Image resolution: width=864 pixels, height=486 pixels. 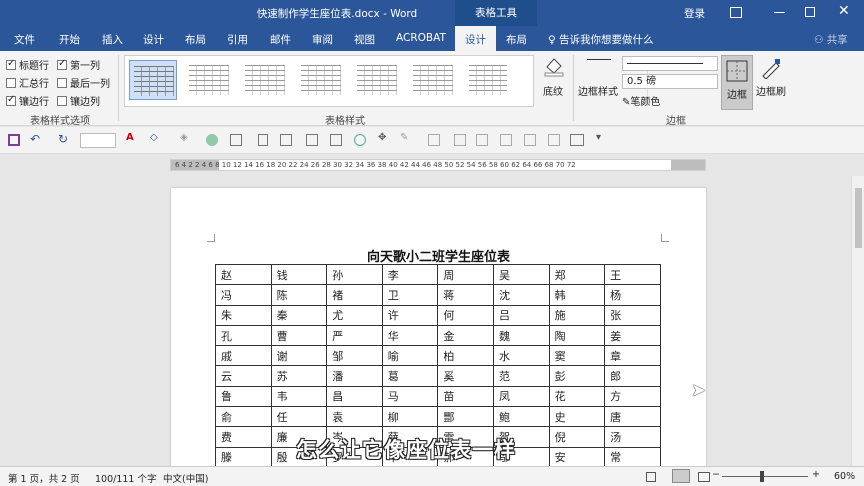 What do you see at coordinates (681, 476) in the screenshot?
I see `print-layout-icon` at bounding box center [681, 476].